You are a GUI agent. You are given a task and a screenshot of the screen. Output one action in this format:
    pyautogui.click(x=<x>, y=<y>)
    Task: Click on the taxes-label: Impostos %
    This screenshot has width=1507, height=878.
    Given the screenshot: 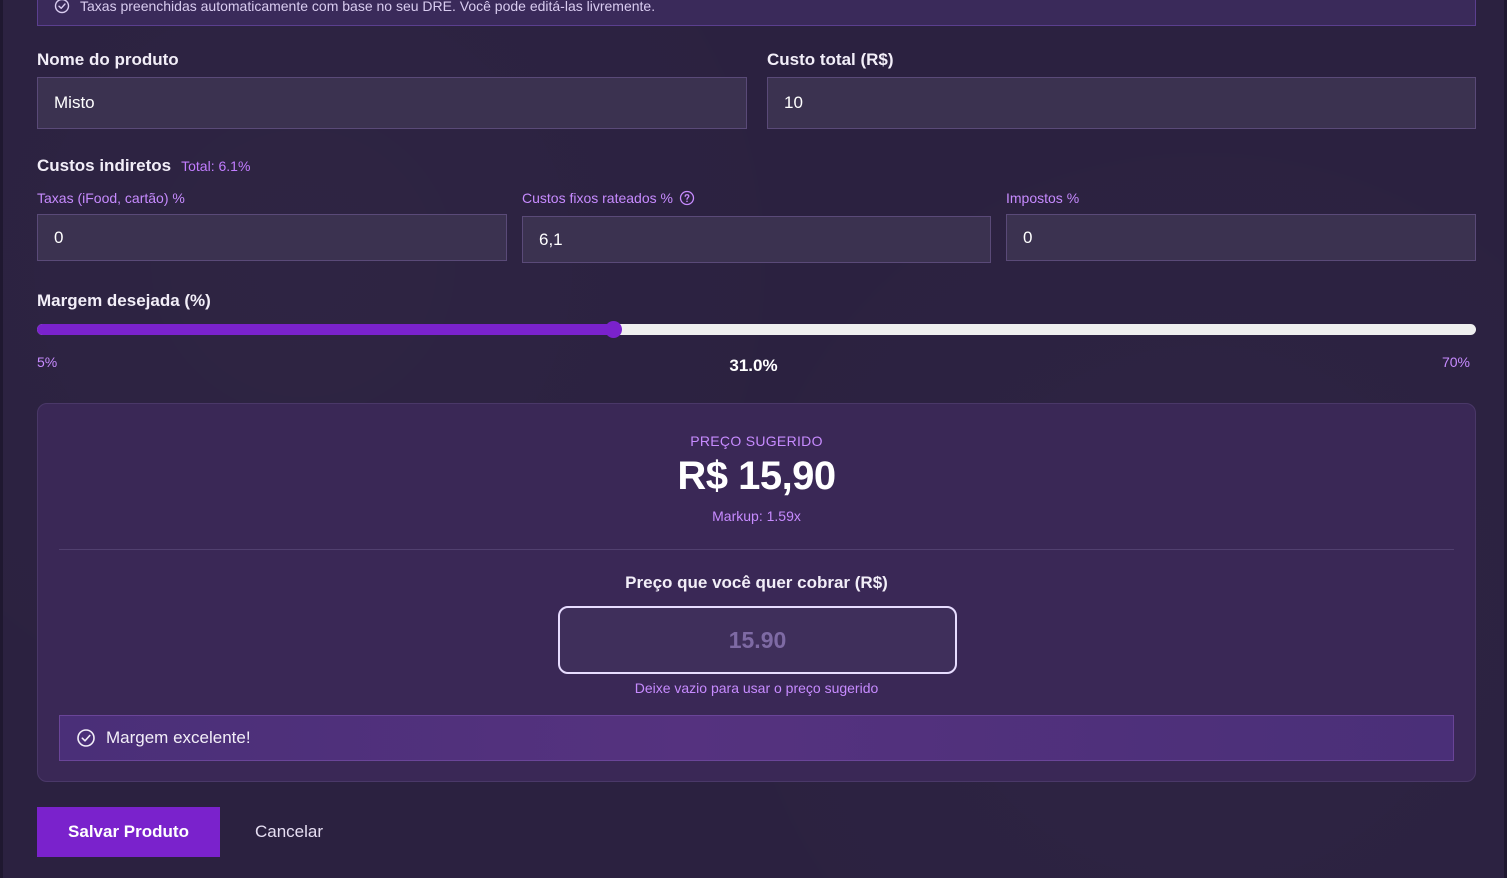 What is the action you would take?
    pyautogui.click(x=1043, y=198)
    